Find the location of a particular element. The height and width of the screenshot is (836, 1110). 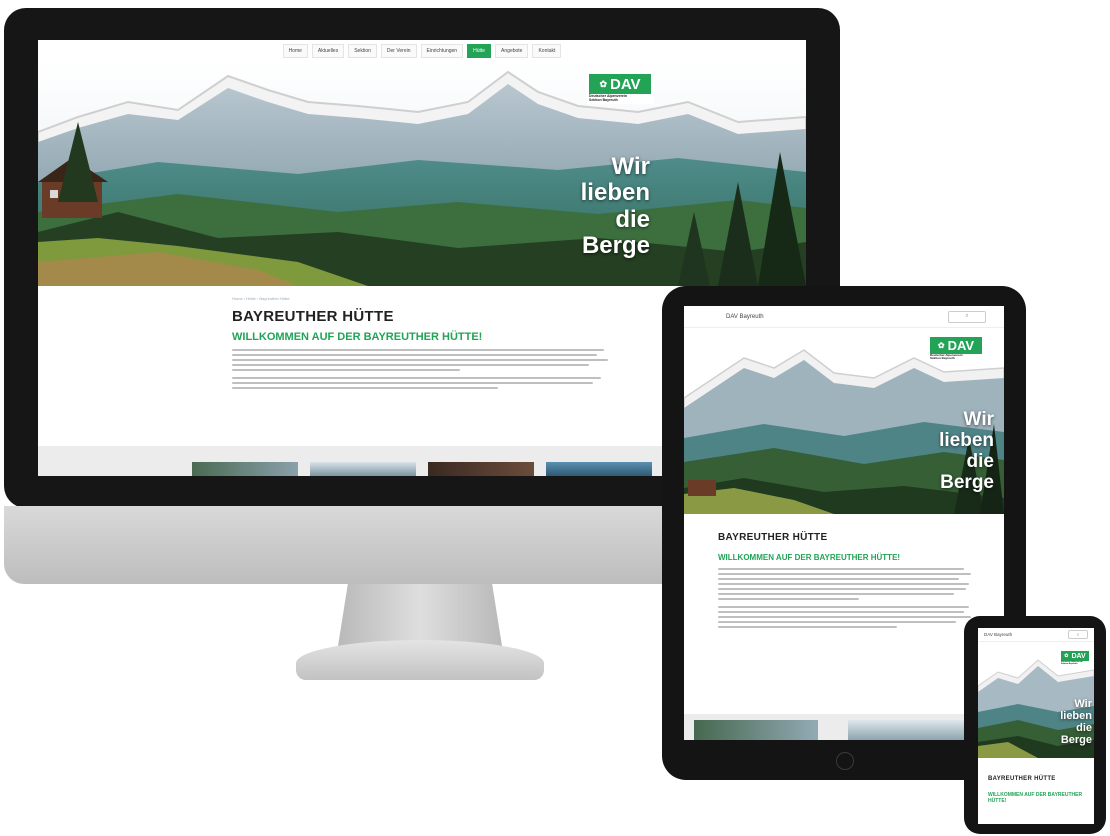

phone-search-input: ⌕ is located at coordinates (1078, 634).